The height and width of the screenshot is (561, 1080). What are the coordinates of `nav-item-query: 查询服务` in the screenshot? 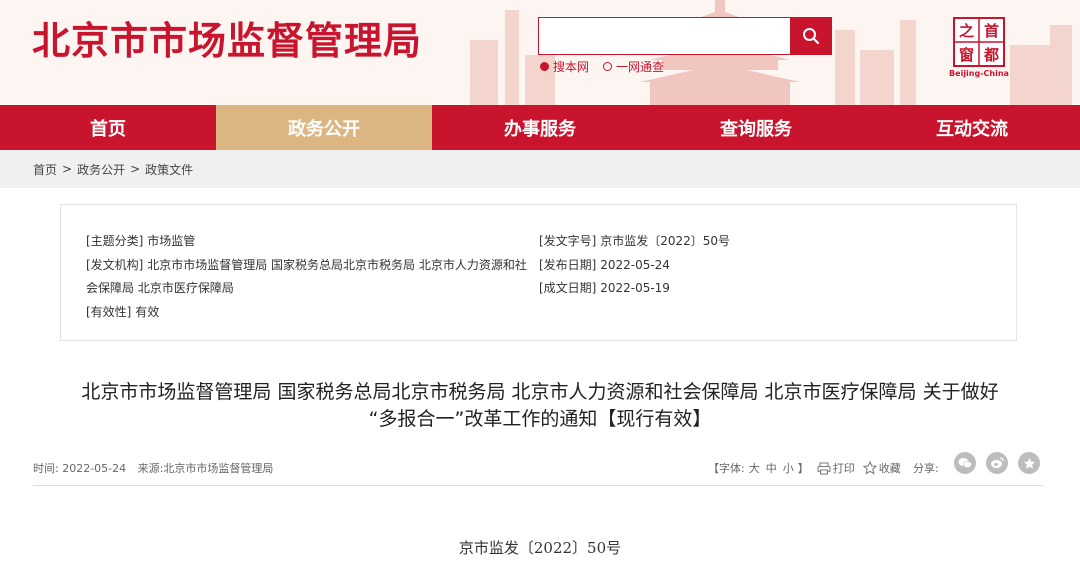 It's located at (756, 127).